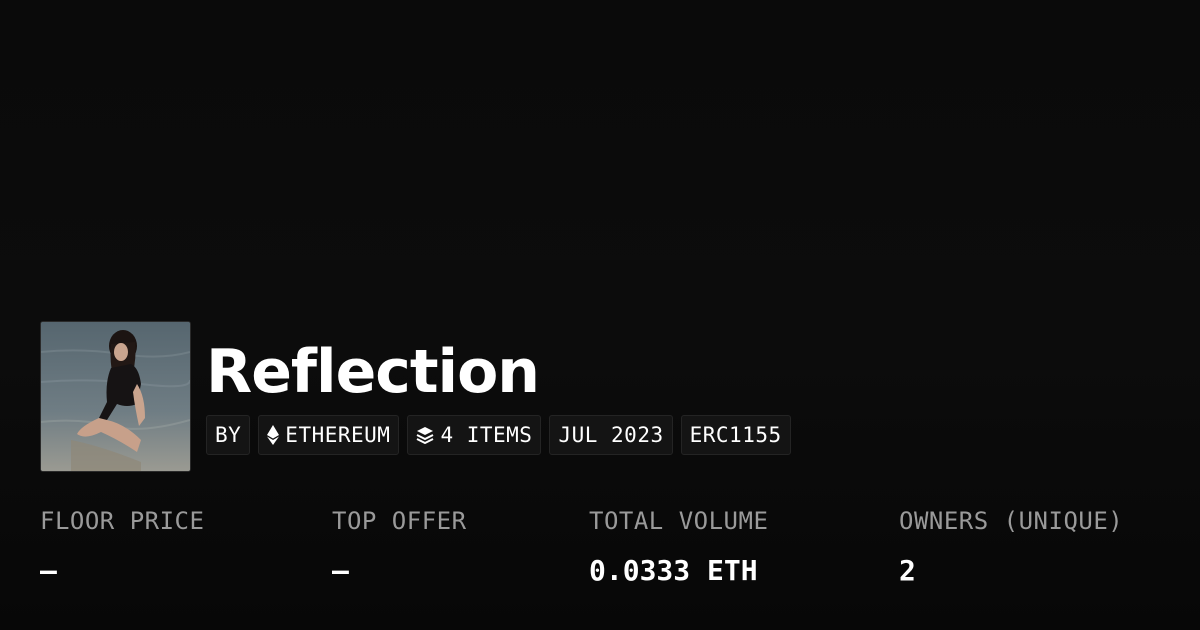 This screenshot has width=1200, height=630. I want to click on stat-value: 0.0333 ETH, so click(673, 570).